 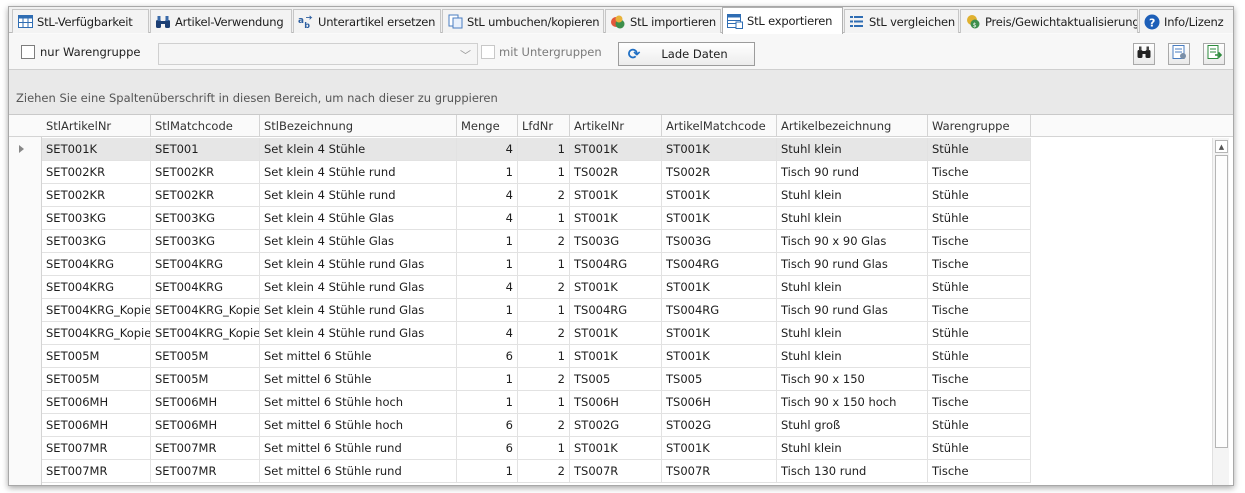 I want to click on cell-menge: 6, so click(x=487, y=448).